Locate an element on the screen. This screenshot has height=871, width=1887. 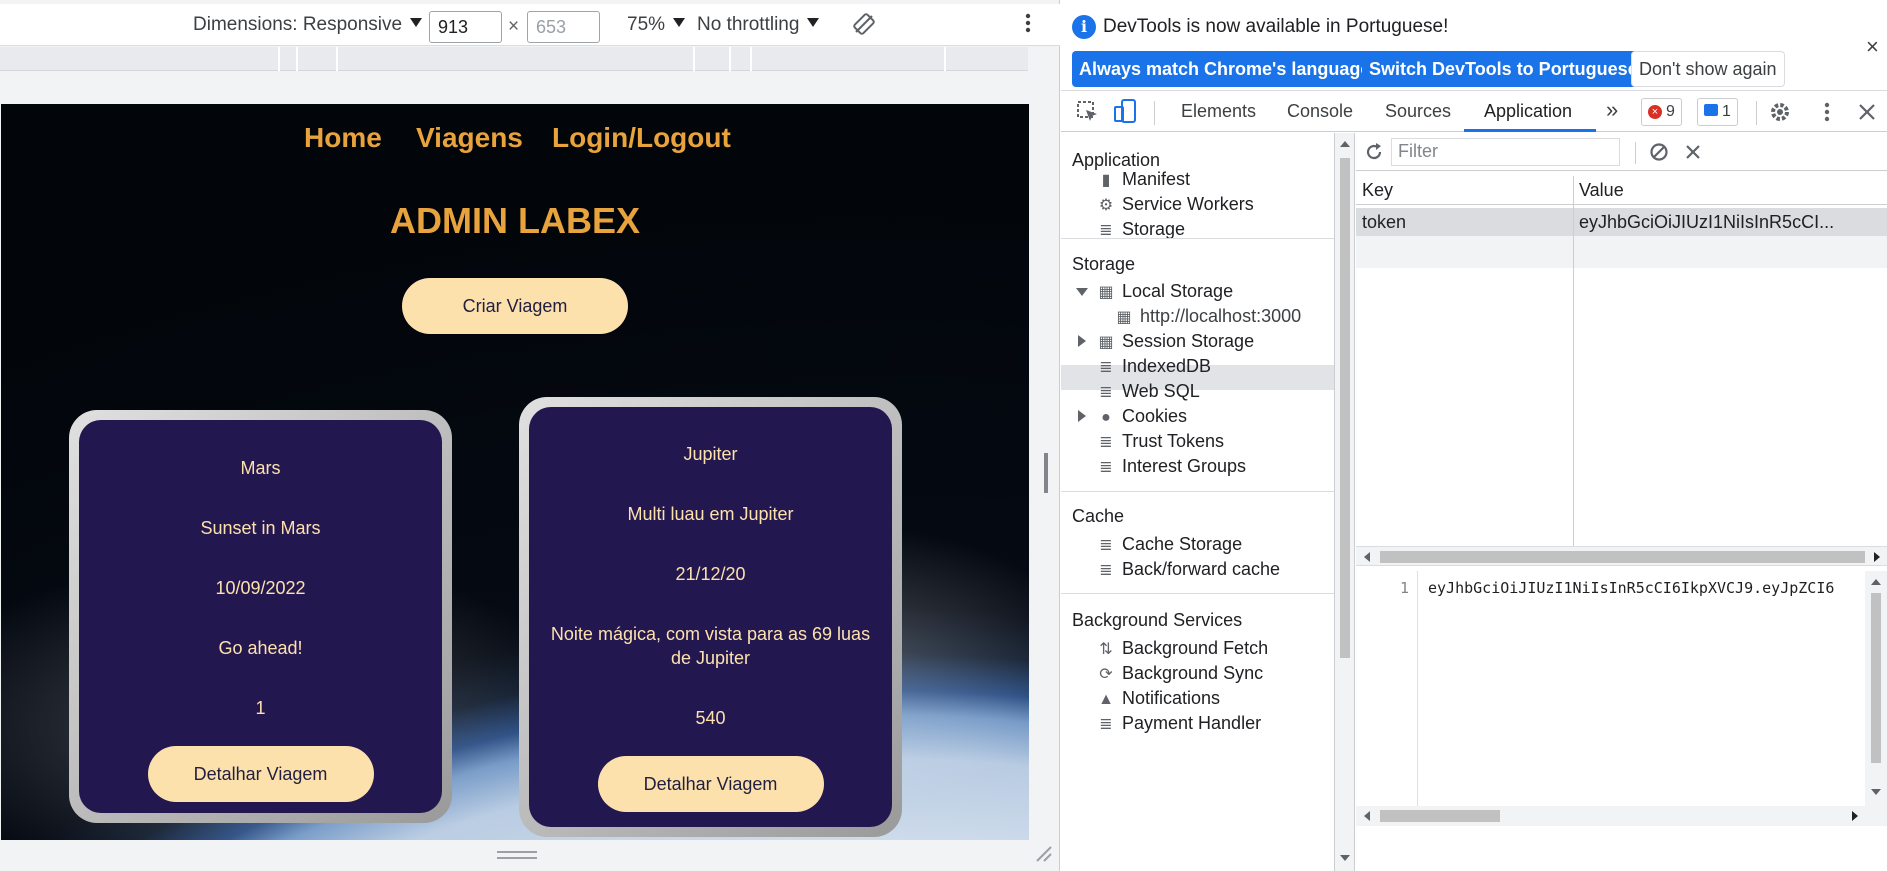
device-toggle-icon is located at coordinates (1125, 113).